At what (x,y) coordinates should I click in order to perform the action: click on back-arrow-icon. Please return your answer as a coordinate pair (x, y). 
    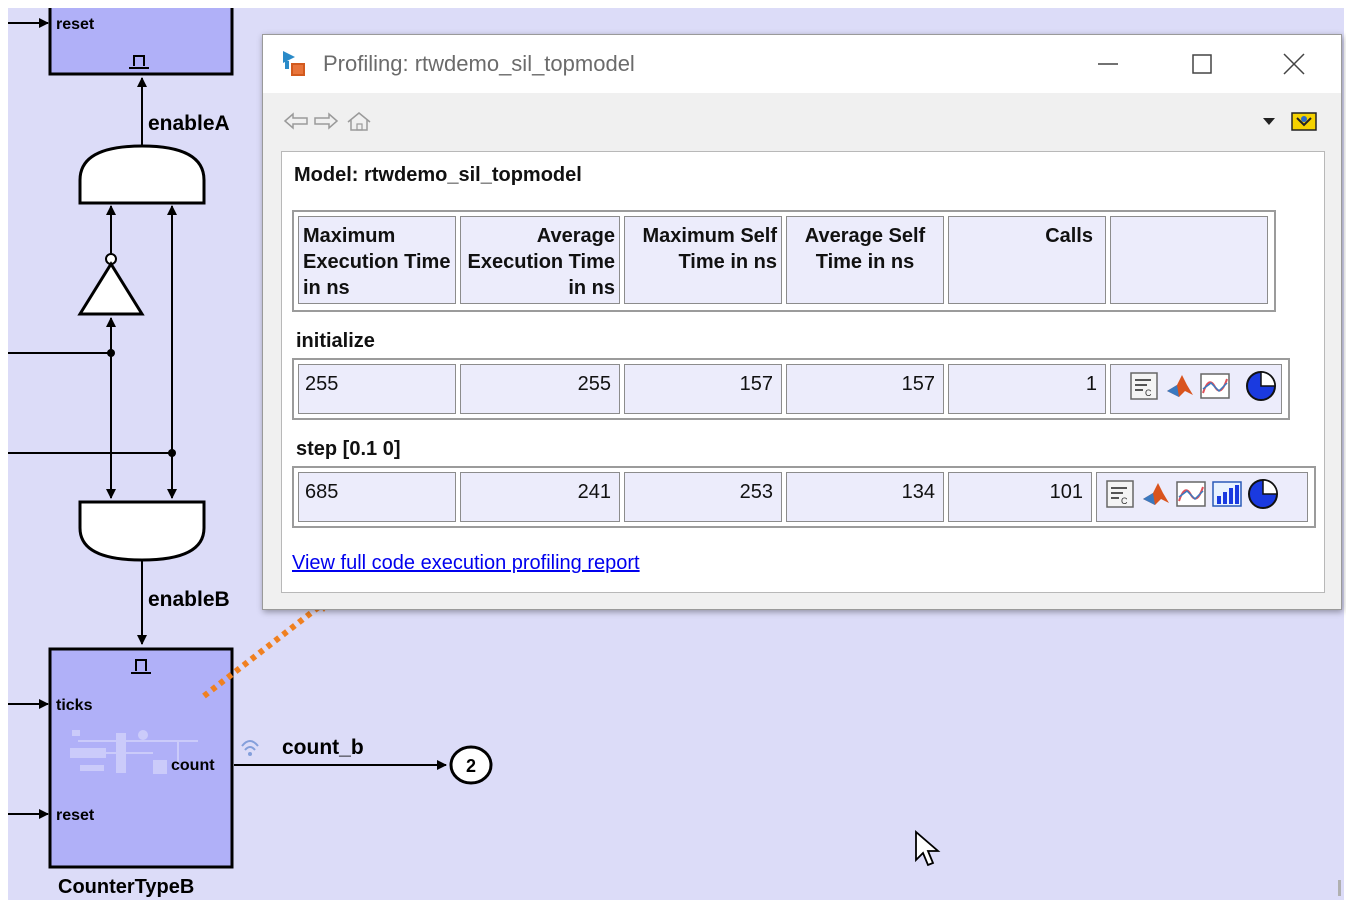
    Looking at the image, I should click on (295, 121).